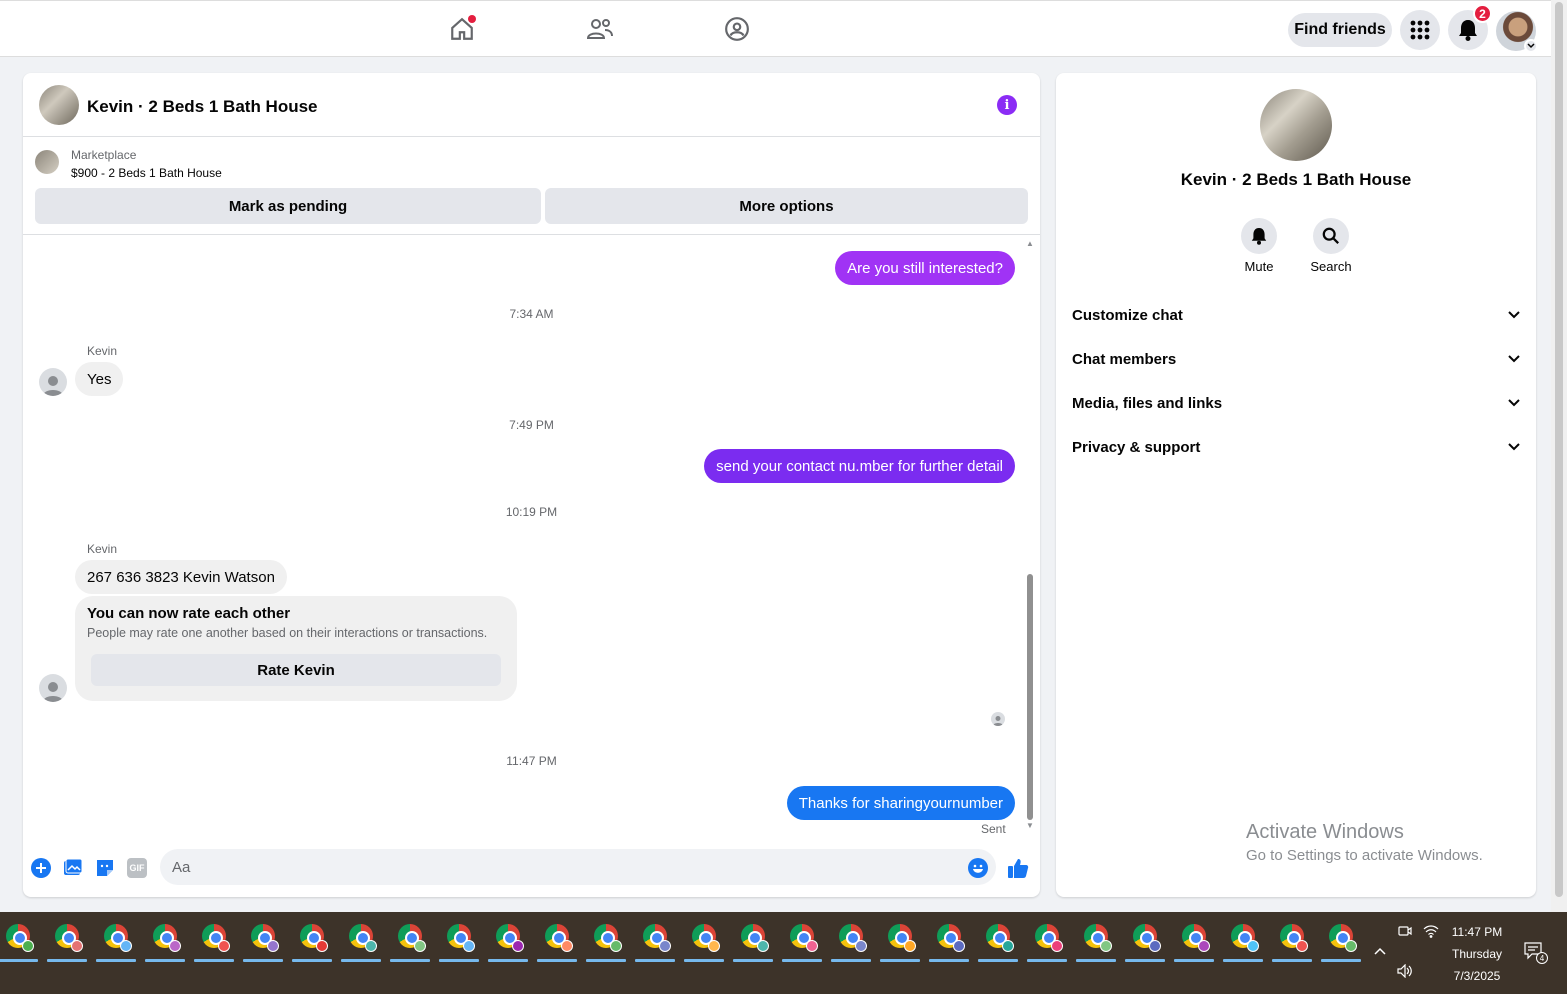  What do you see at coordinates (786, 206) in the screenshot?
I see `more-options-button: More options` at bounding box center [786, 206].